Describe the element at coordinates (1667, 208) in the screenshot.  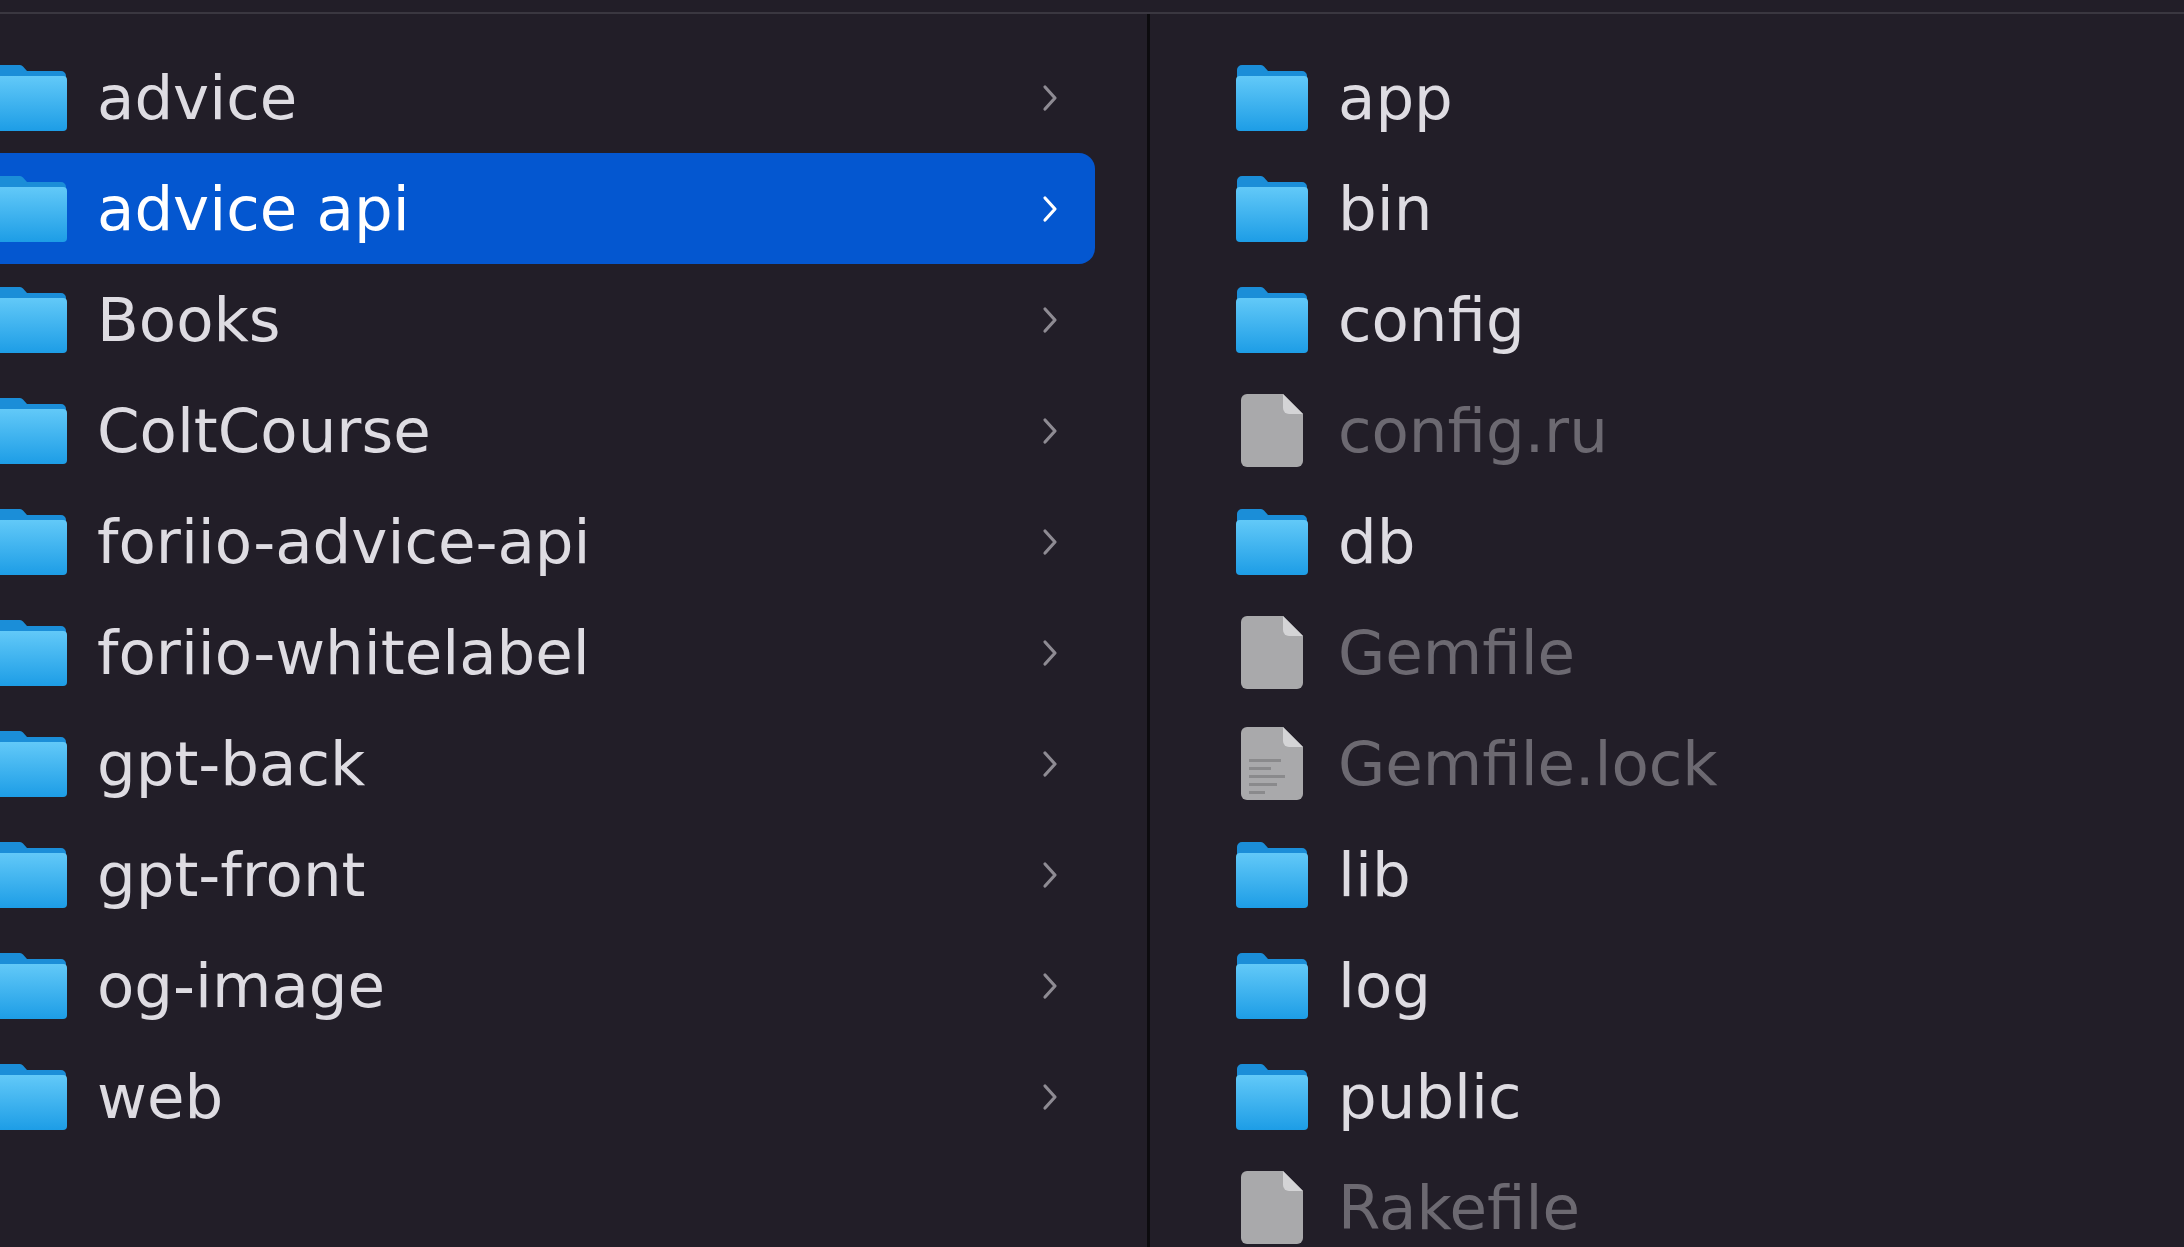
I see `folder-row: bin` at that location.